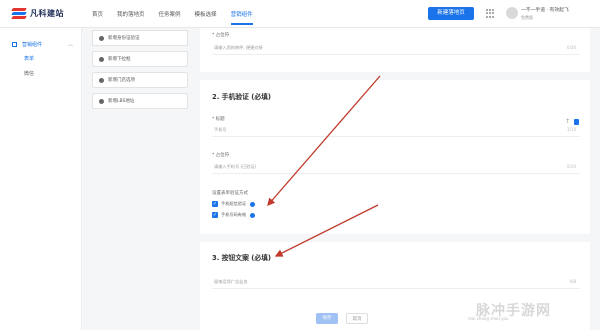 The width and height of the screenshot is (600, 330). What do you see at coordinates (451, 13) in the screenshot?
I see `create-page-button: 新建落地页` at bounding box center [451, 13].